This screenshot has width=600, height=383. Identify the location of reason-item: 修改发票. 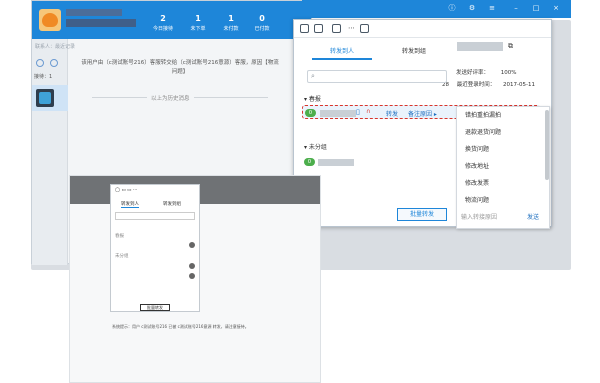
(499, 183).